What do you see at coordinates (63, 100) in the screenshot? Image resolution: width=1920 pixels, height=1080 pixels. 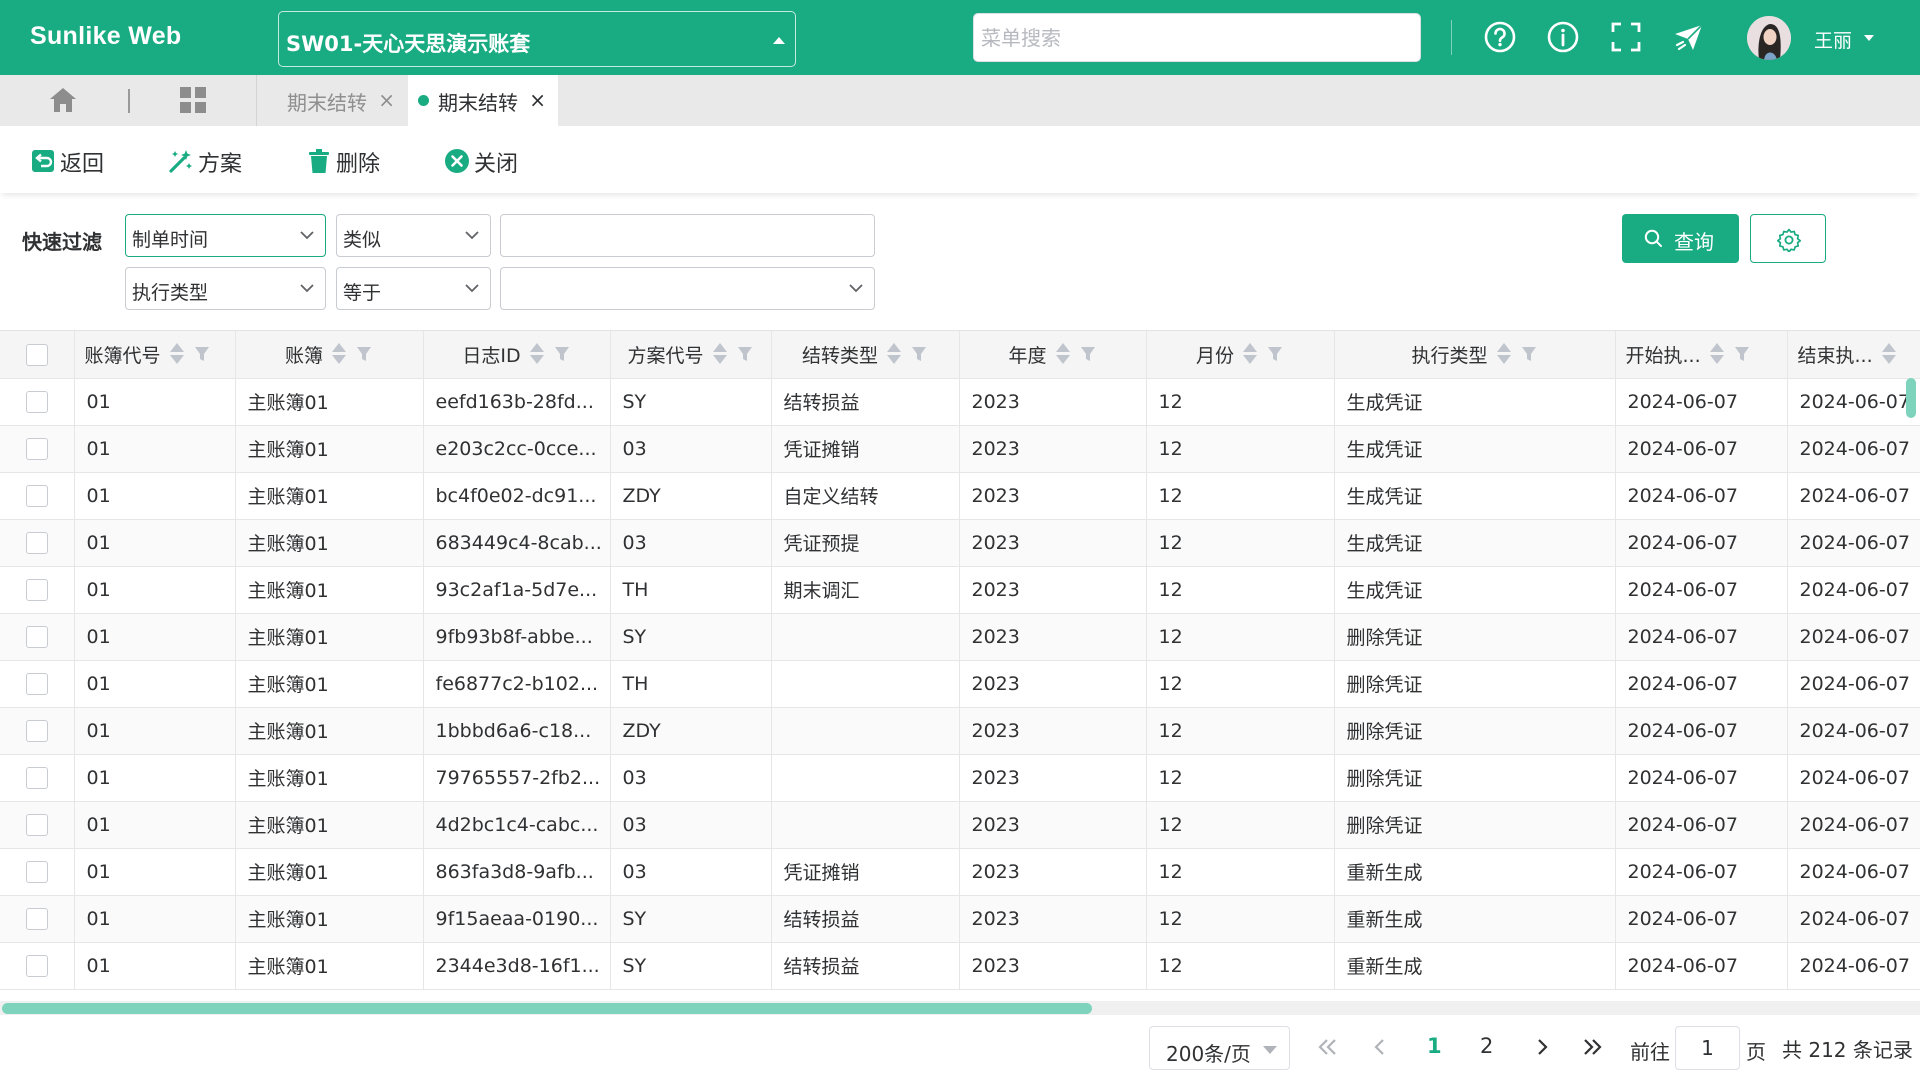 I see `home-icon` at bounding box center [63, 100].